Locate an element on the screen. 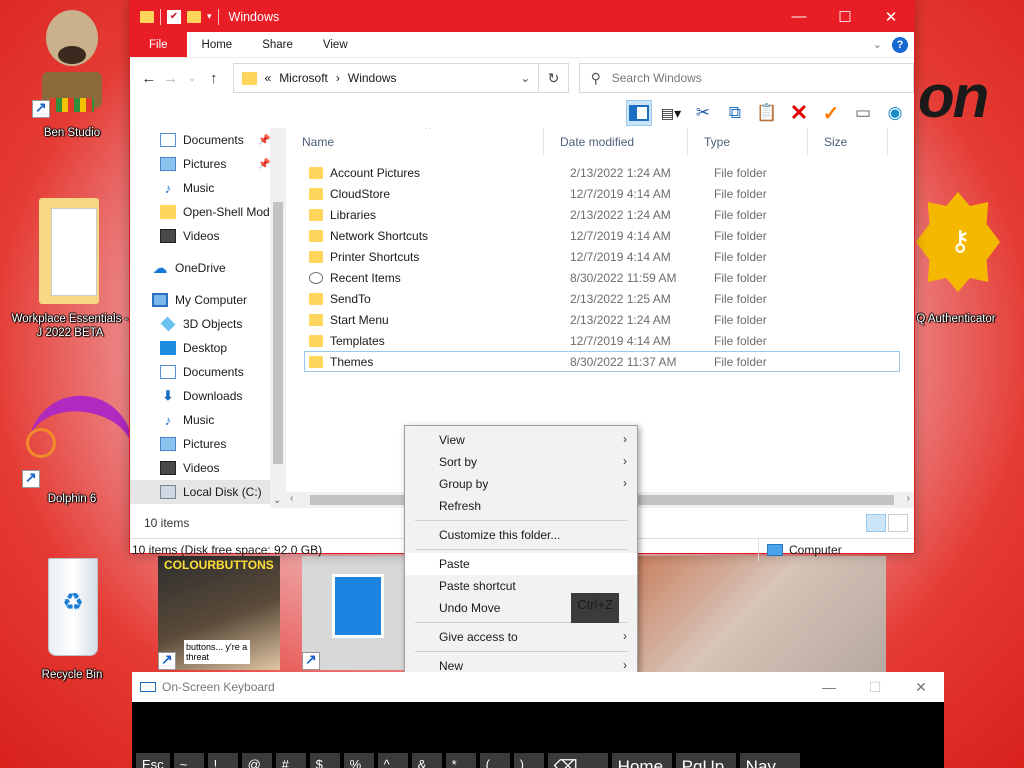 The height and width of the screenshot is (768, 1024). scrollbar-thumb is located at coordinates (278, 333).